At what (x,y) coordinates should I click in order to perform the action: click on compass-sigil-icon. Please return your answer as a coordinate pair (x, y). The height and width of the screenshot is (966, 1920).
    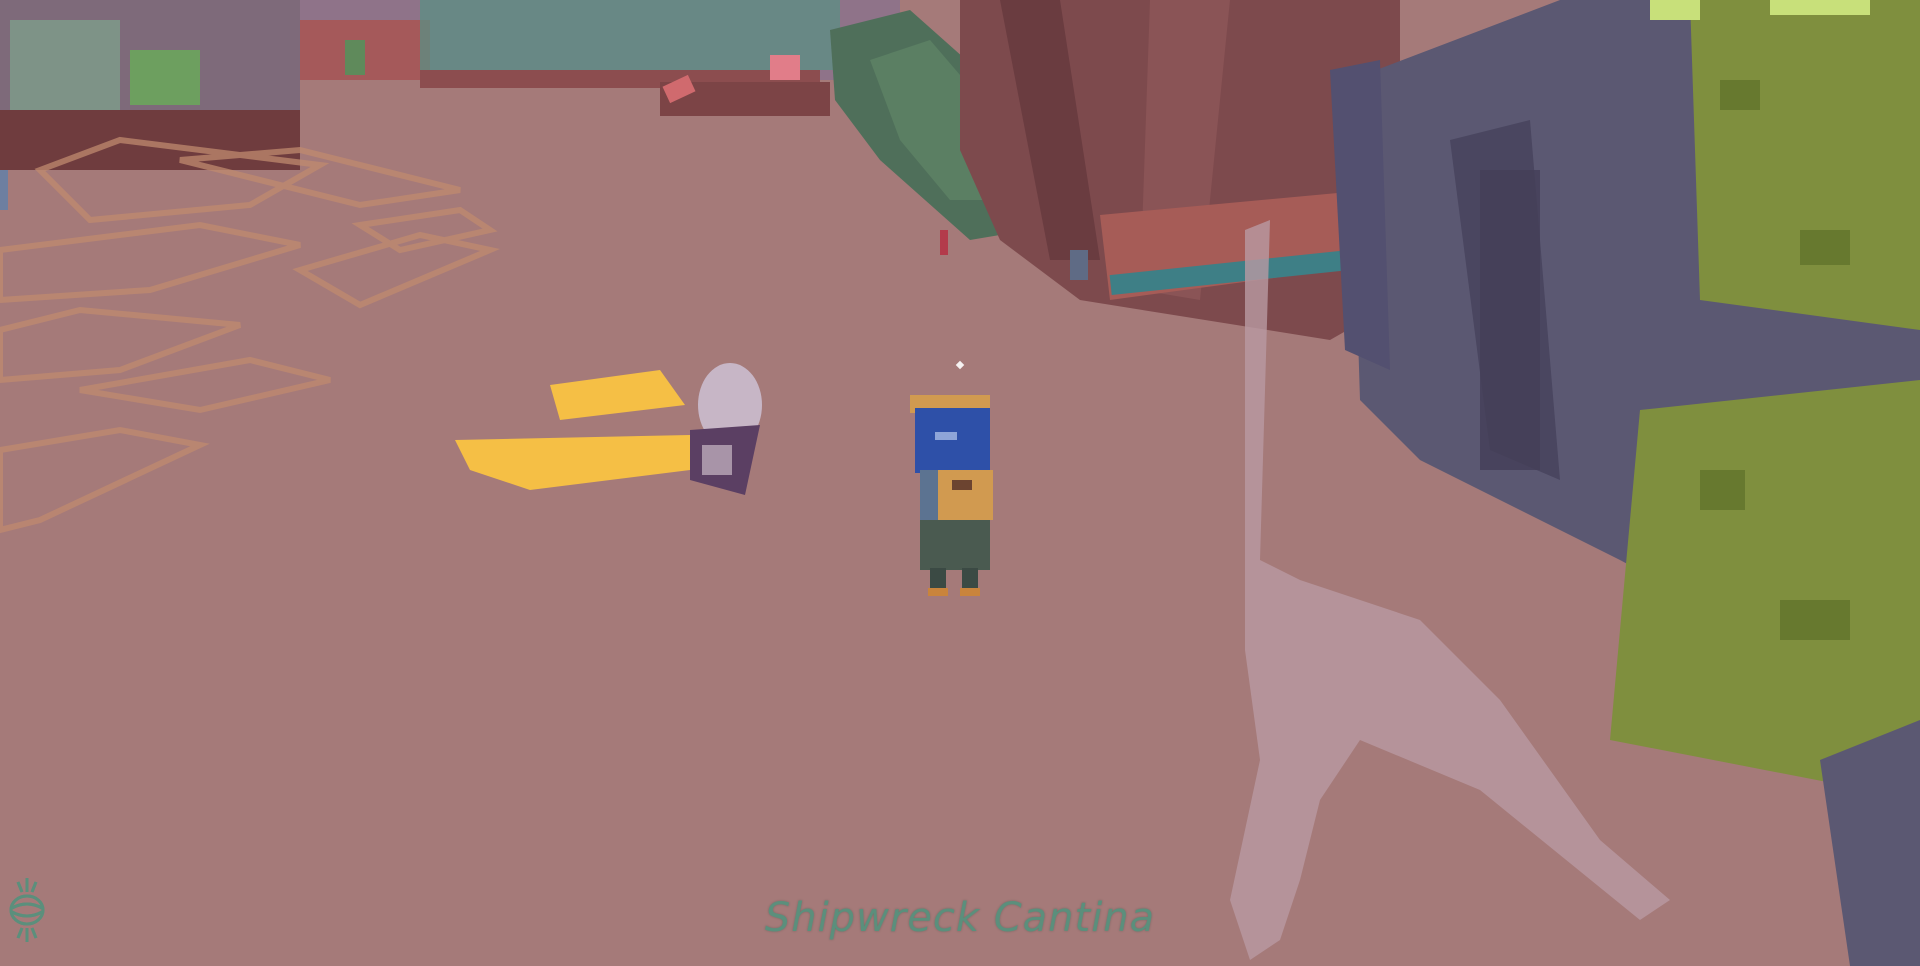
    Looking at the image, I should click on (27, 910).